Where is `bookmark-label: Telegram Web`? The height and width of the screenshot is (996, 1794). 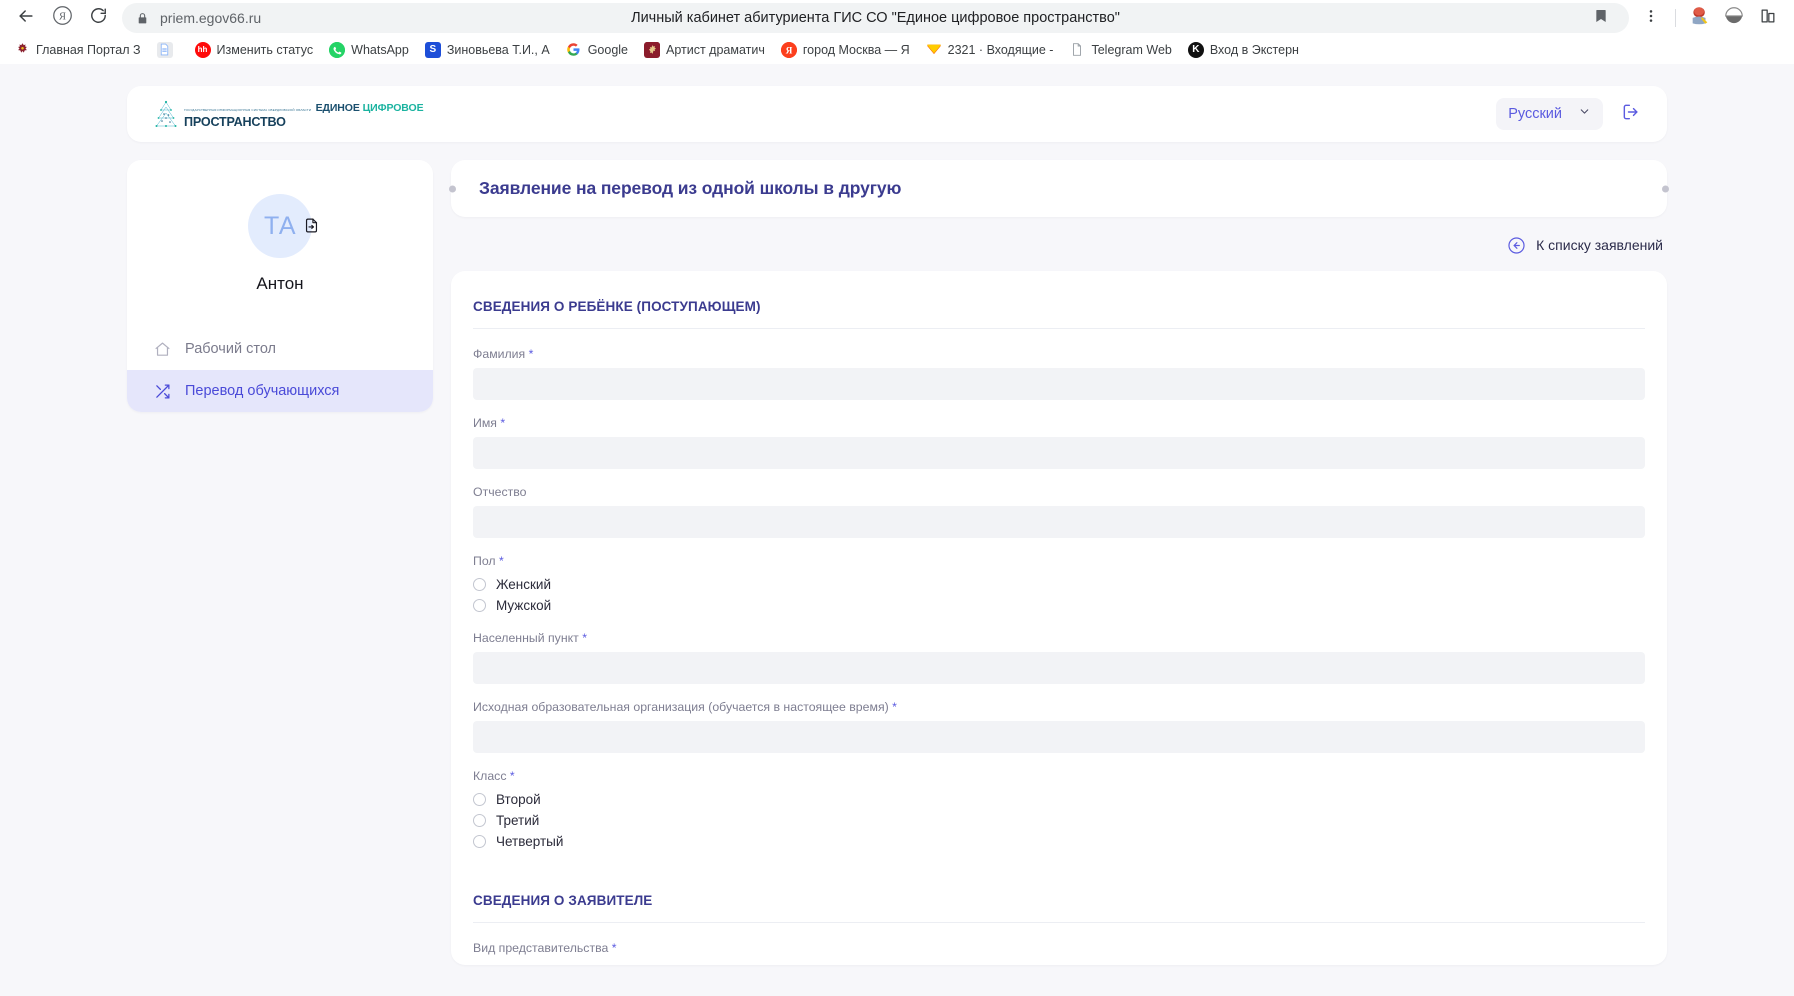
bookmark-label: Telegram Web is located at coordinates (1131, 49).